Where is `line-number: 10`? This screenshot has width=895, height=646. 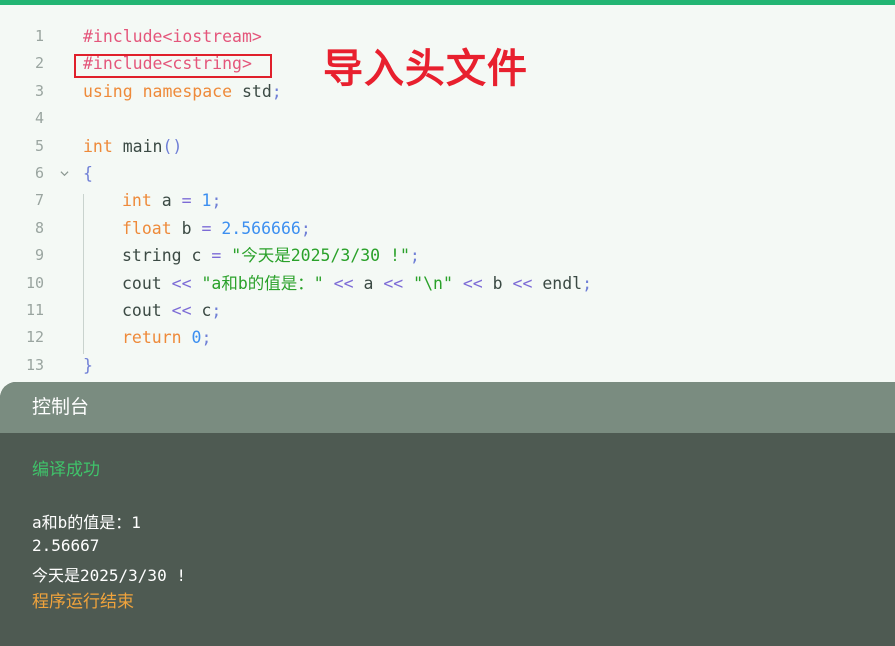 line-number: 10 is located at coordinates (34, 282).